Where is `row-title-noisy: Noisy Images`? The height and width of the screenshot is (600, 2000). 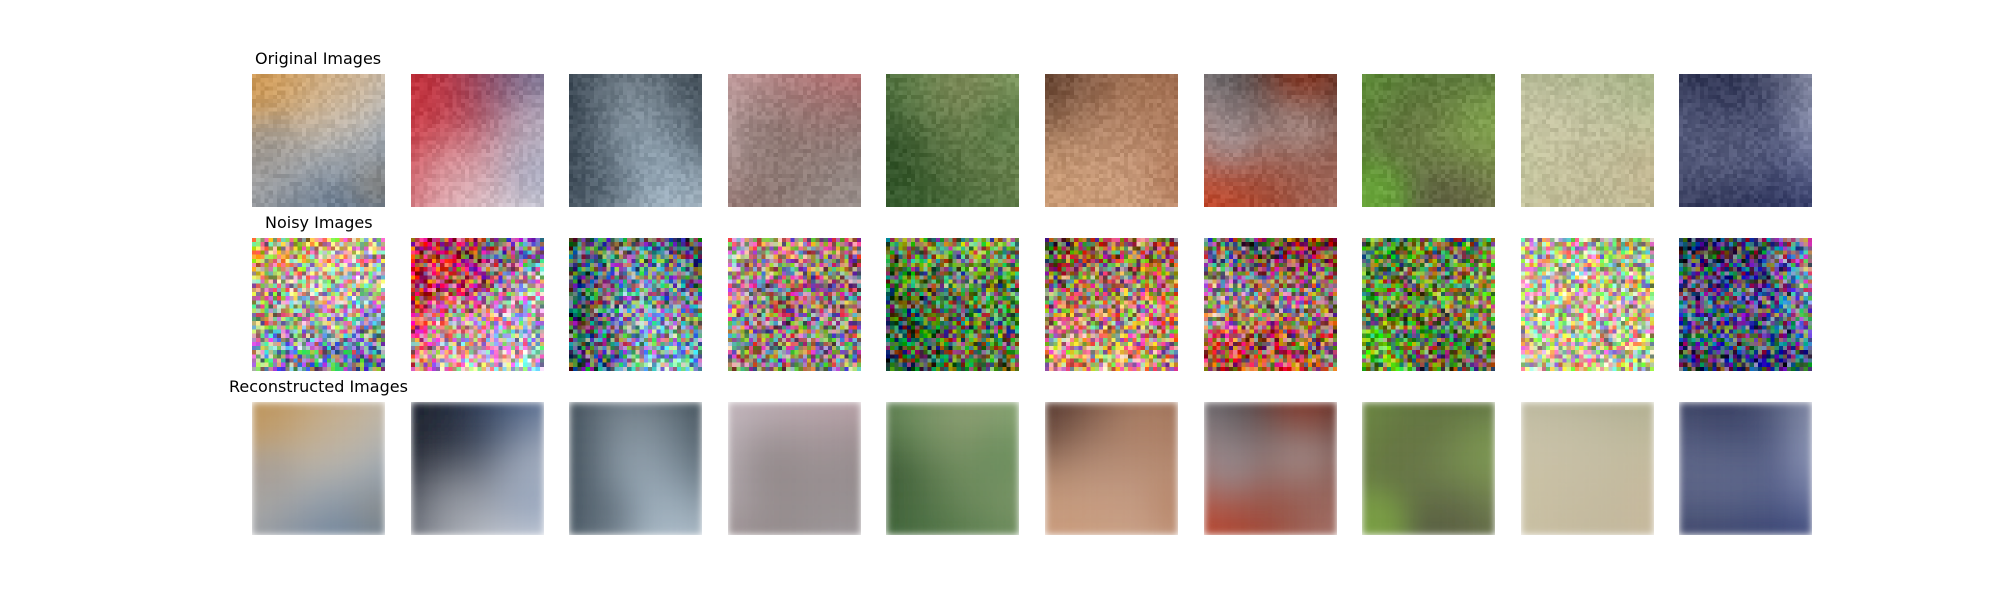
row-title-noisy: Noisy Images is located at coordinates (319, 223).